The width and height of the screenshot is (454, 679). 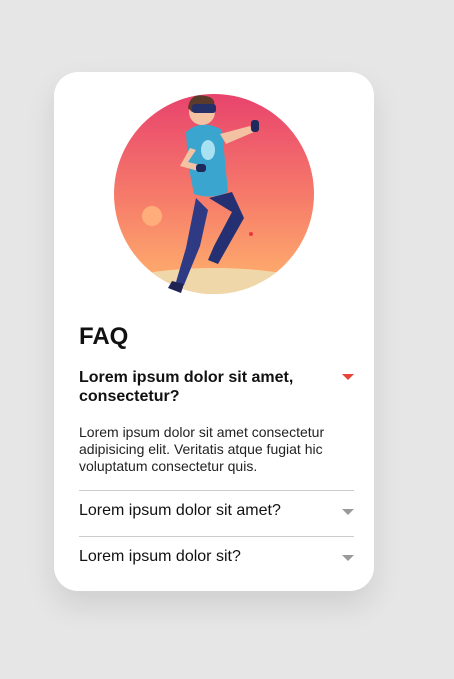 What do you see at coordinates (104, 336) in the screenshot?
I see `faq-title: FAQ` at bounding box center [104, 336].